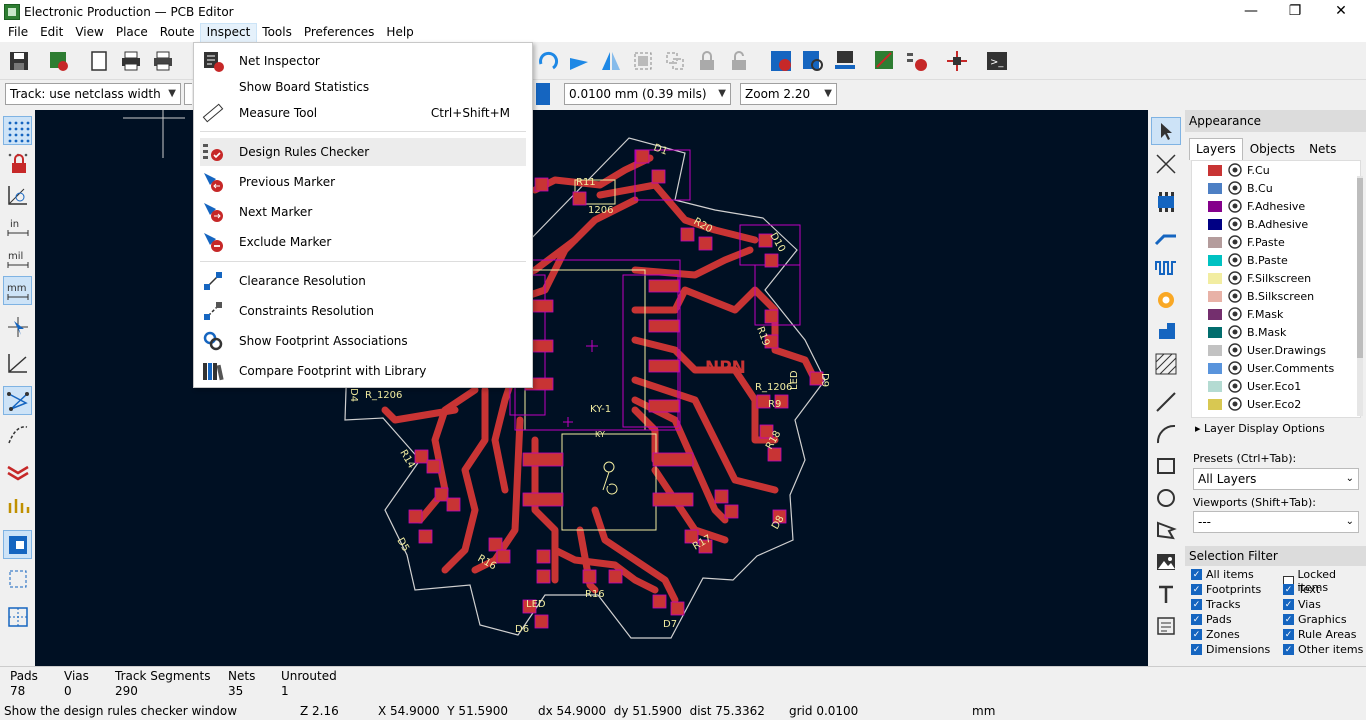 The image size is (1366, 720). I want to click on layer-row: User.Drawings, so click(1276, 350).